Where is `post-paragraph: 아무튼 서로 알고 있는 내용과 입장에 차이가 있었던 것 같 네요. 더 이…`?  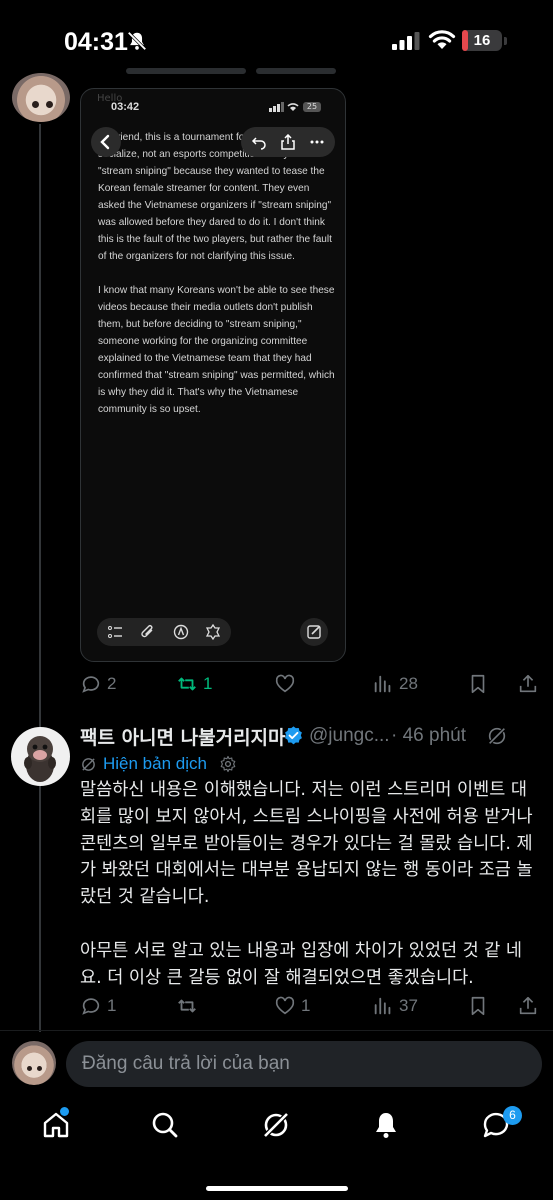
post-paragraph: 아무튼 서로 알고 있는 내용과 입장에 차이가 있었던 것 같 네요. 더 이… is located at coordinates (301, 964).